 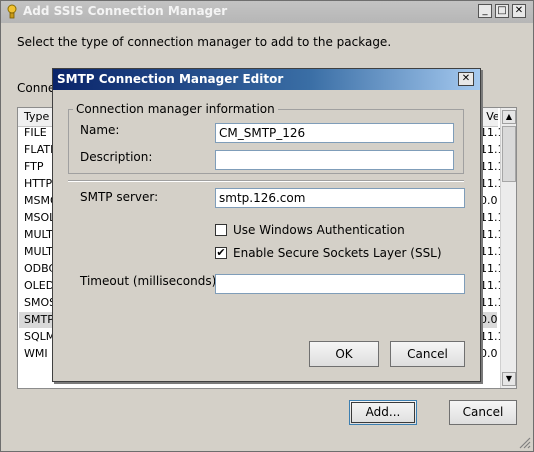 I want to click on window-title: Add SSIS Connection Manager, so click(x=125, y=11).